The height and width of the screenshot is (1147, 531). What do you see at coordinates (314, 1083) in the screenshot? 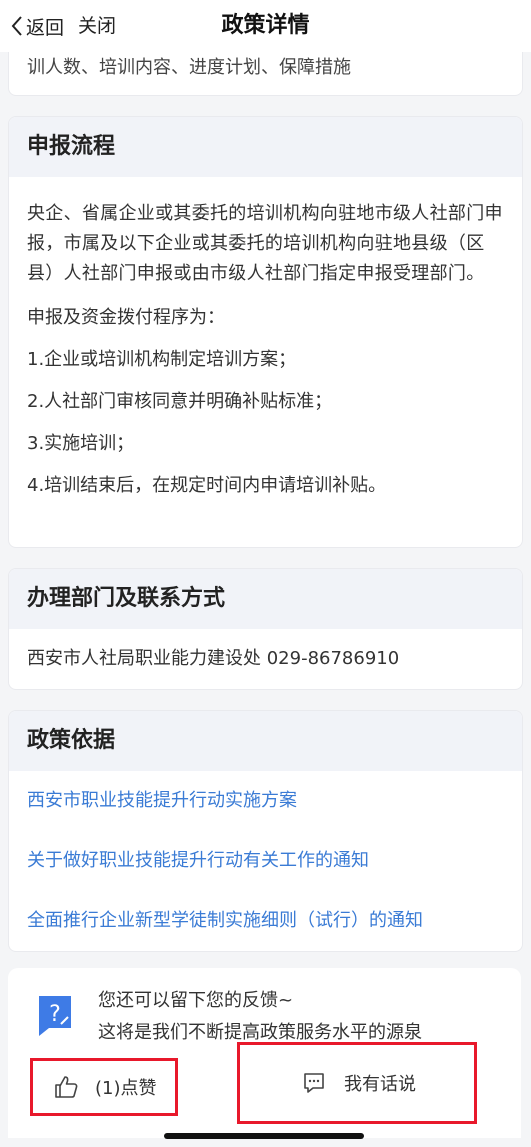
I see `comment-icon` at bounding box center [314, 1083].